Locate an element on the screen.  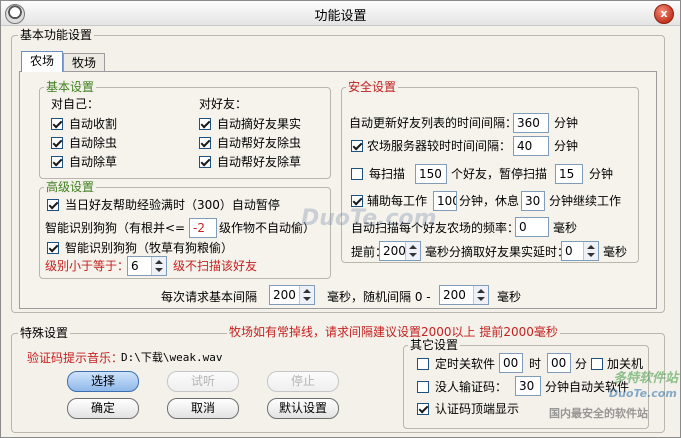
refresh-interval-label: 自动更新好友列表的时间间隔： is located at coordinates (433, 123).